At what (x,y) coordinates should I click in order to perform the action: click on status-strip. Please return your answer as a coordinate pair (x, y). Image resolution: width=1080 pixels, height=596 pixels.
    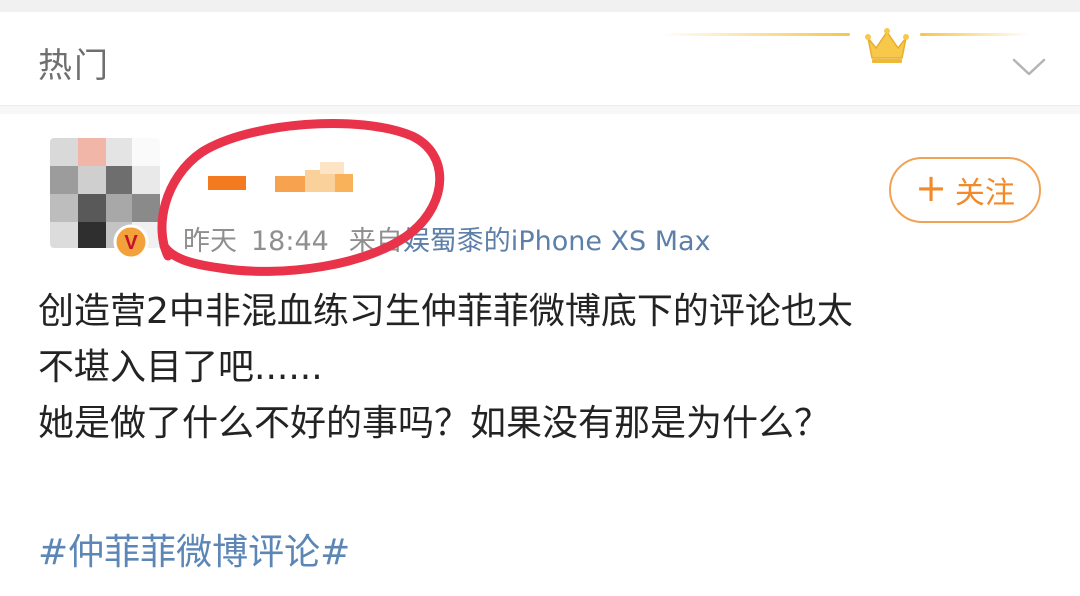
    Looking at the image, I should click on (540, 6).